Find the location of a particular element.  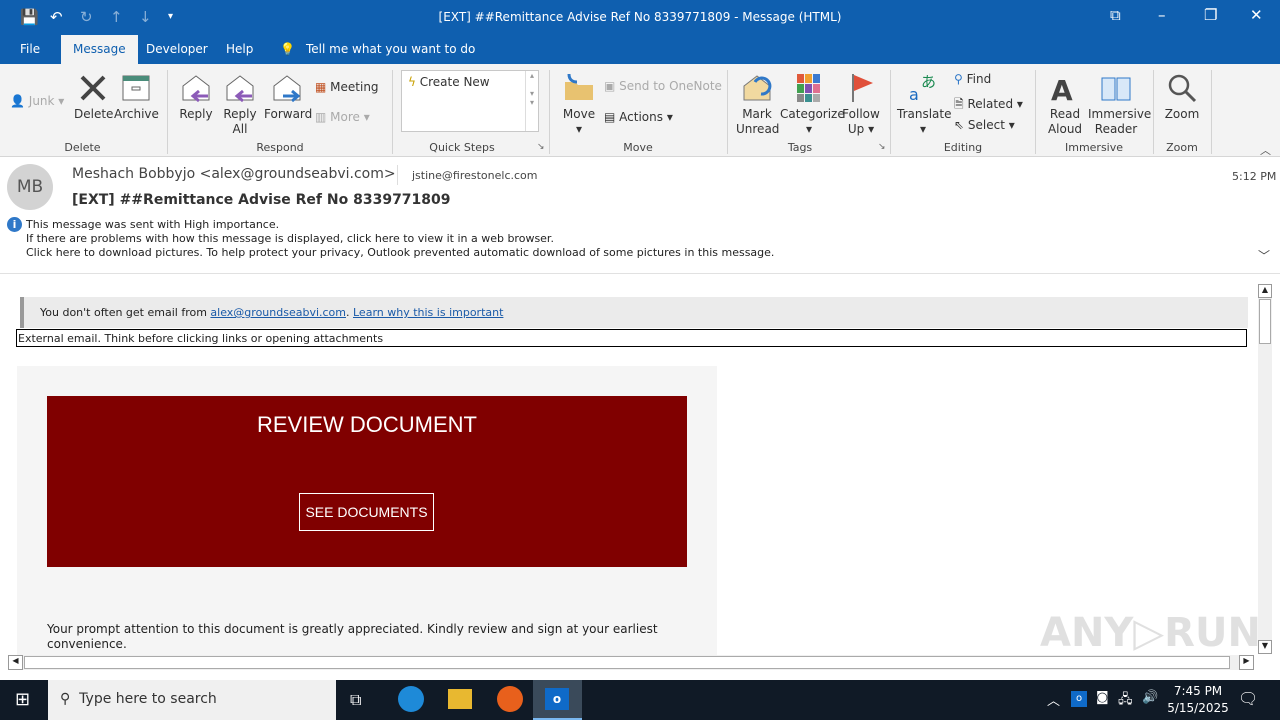

learn-why-link: Learn why this is important is located at coordinates (428, 312).